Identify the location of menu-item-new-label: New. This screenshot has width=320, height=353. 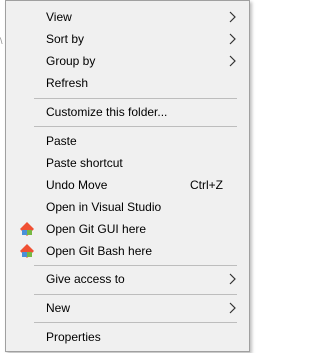
(58, 308).